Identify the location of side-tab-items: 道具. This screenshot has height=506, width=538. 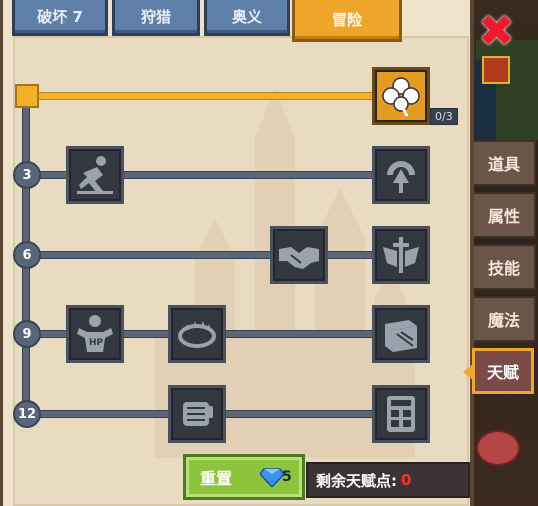
(505, 163).